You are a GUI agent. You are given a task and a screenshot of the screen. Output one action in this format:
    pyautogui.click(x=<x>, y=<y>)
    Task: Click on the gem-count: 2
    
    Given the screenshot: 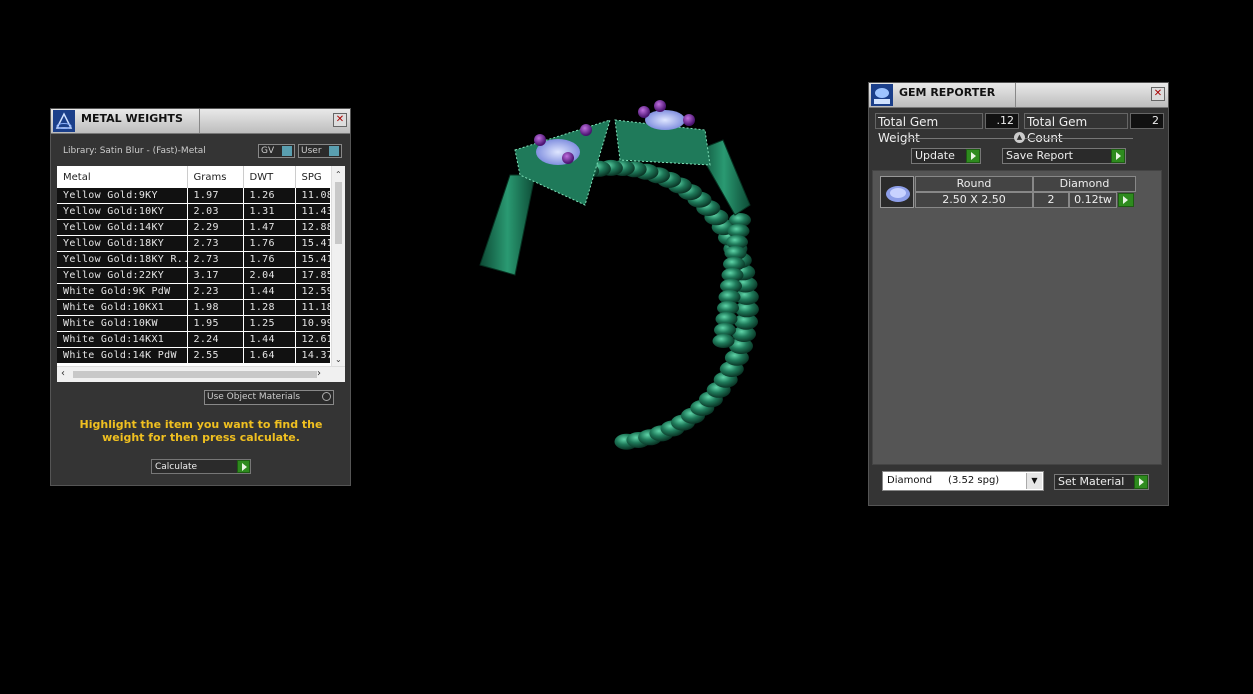 What is the action you would take?
    pyautogui.click(x=1051, y=200)
    